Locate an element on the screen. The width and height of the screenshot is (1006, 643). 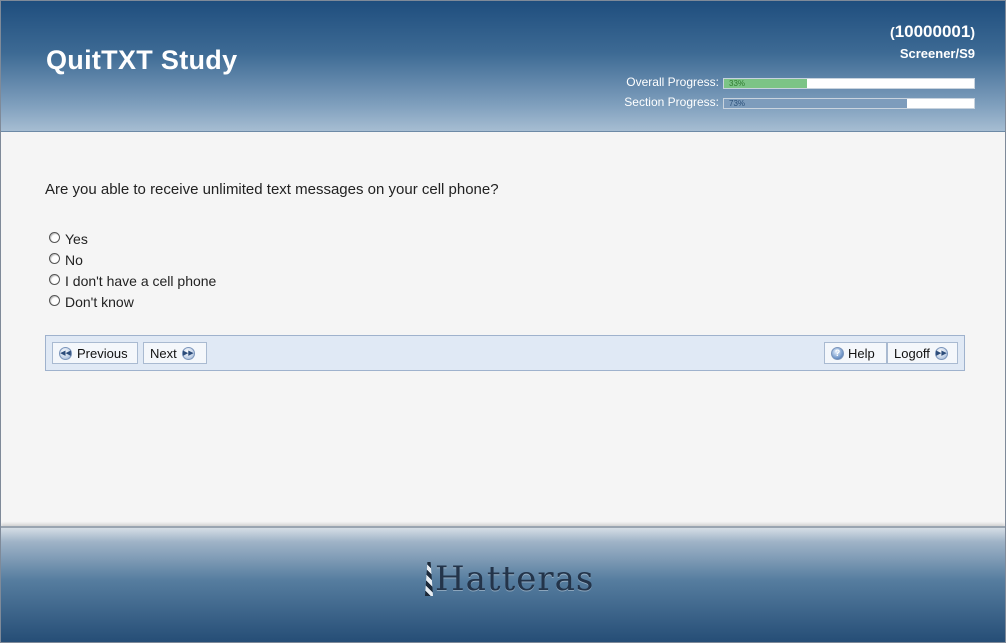
option-no: No is located at coordinates (132, 259).